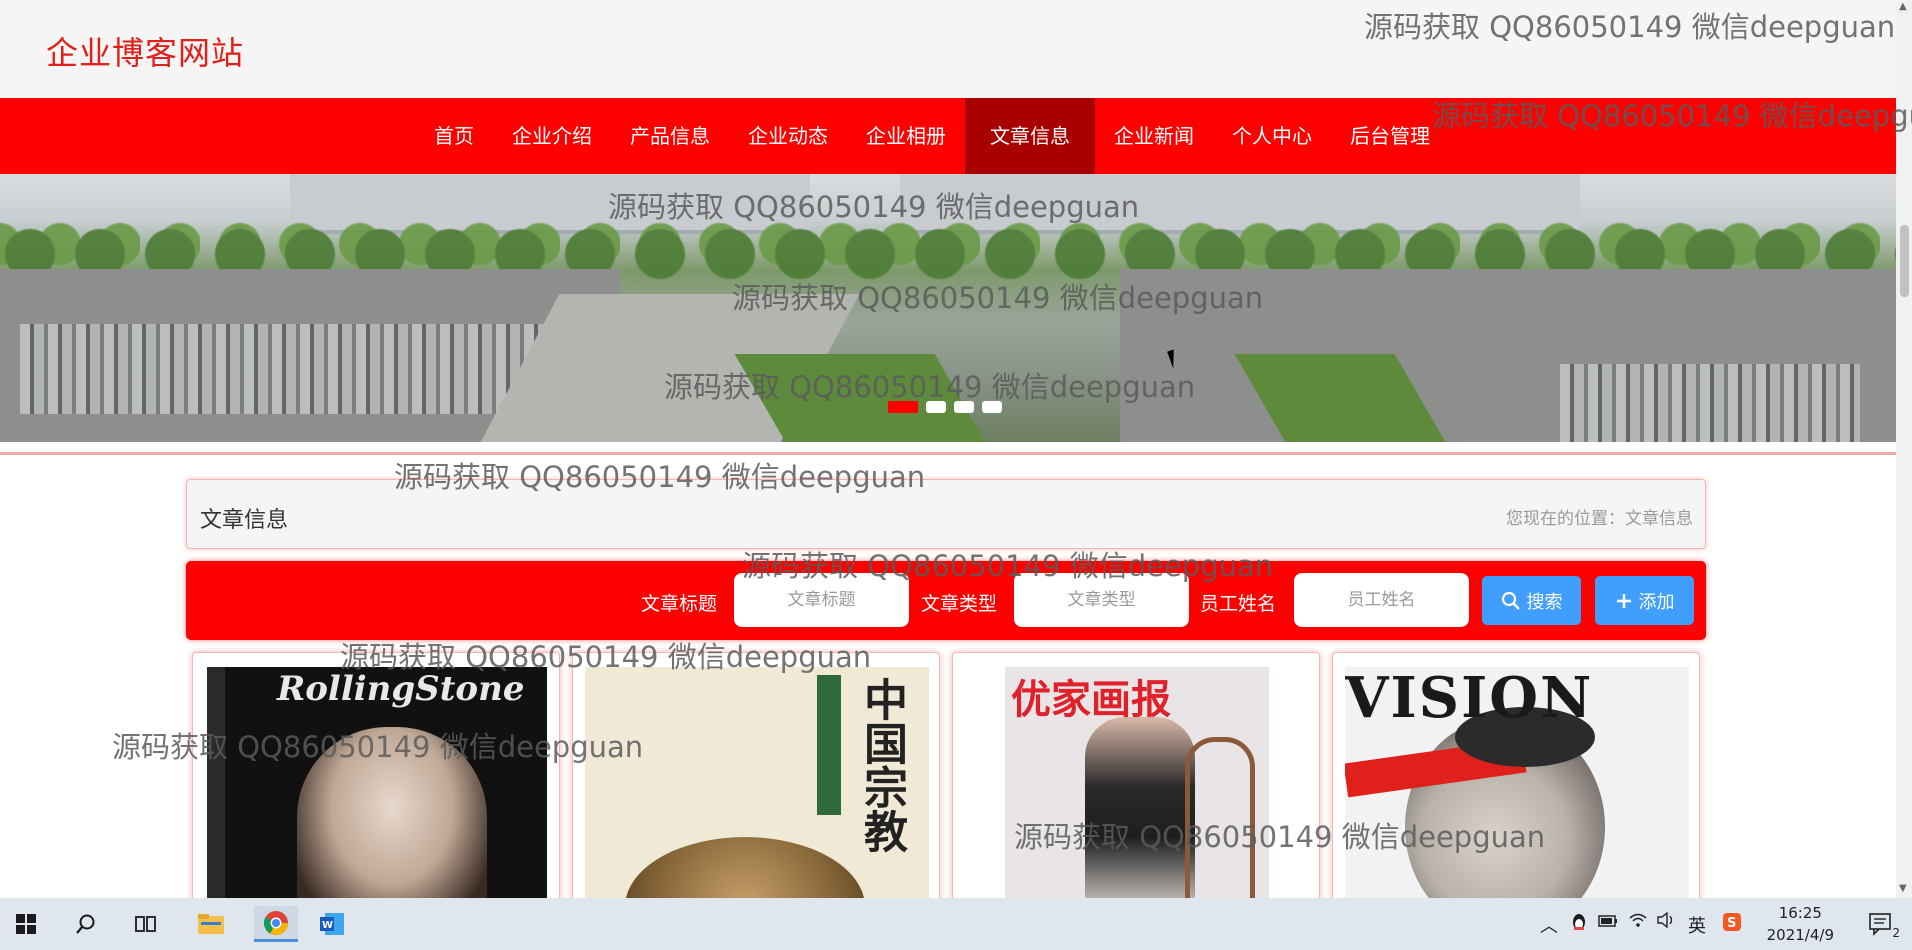 This screenshot has height=950, width=1912. I want to click on title-search-input, so click(821, 600).